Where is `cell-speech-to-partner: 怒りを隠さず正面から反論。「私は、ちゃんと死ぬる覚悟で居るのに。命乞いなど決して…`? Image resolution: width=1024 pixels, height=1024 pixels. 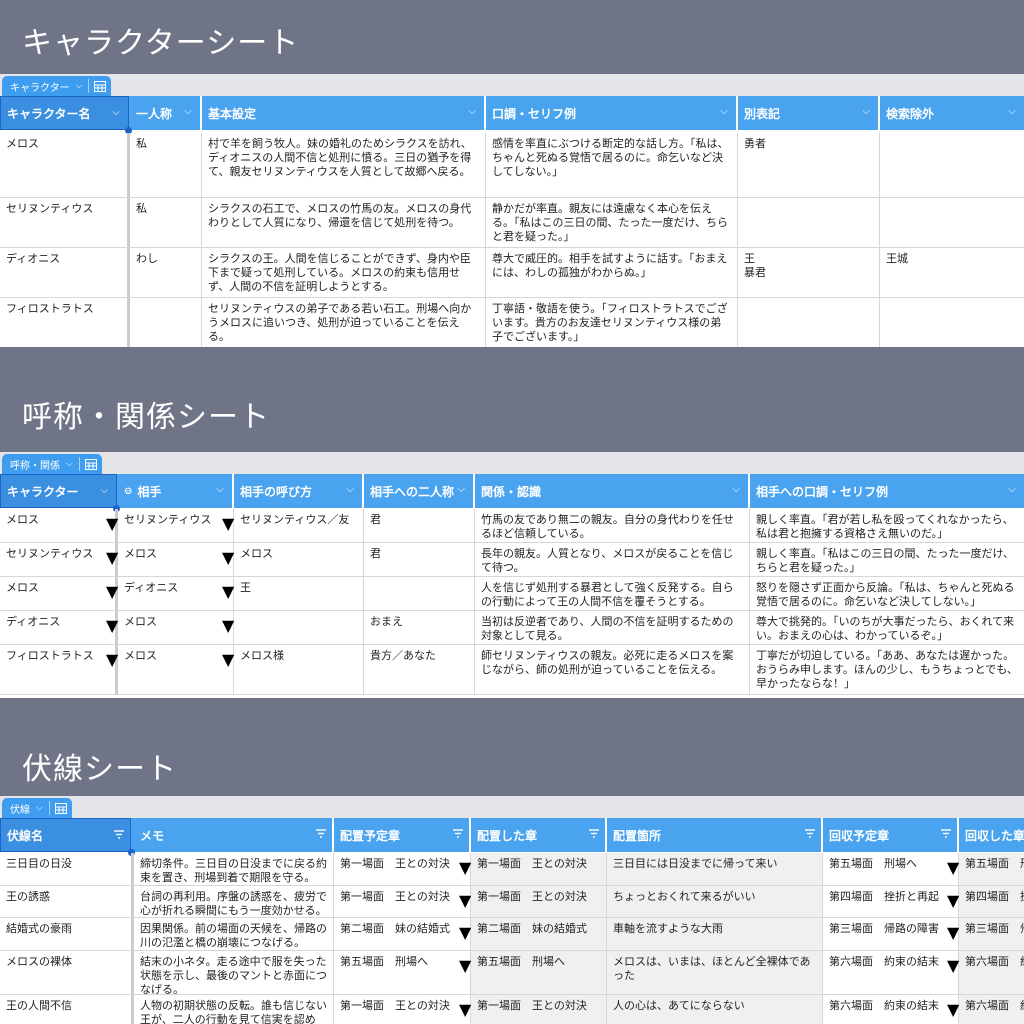
cell-speech-to-partner: 怒りを隠さず正面から反論。「私は、ちゃんと死ぬる覚悟で居るのに。命乞いなど決して… is located at coordinates (887, 593).